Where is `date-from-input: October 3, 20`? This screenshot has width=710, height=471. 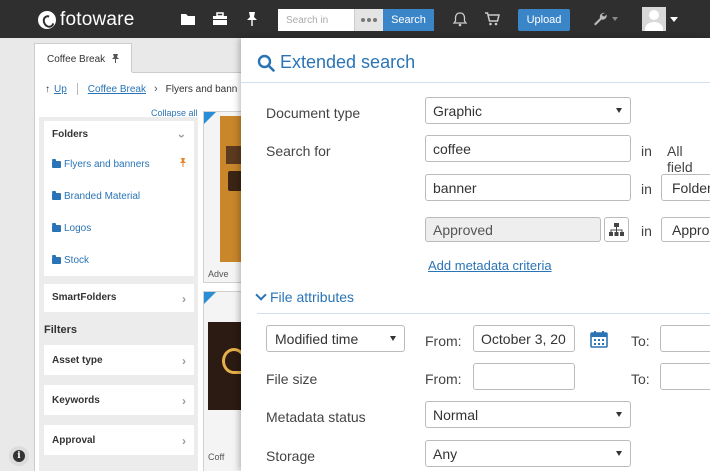
date-from-input: October 3, 20 is located at coordinates (524, 338).